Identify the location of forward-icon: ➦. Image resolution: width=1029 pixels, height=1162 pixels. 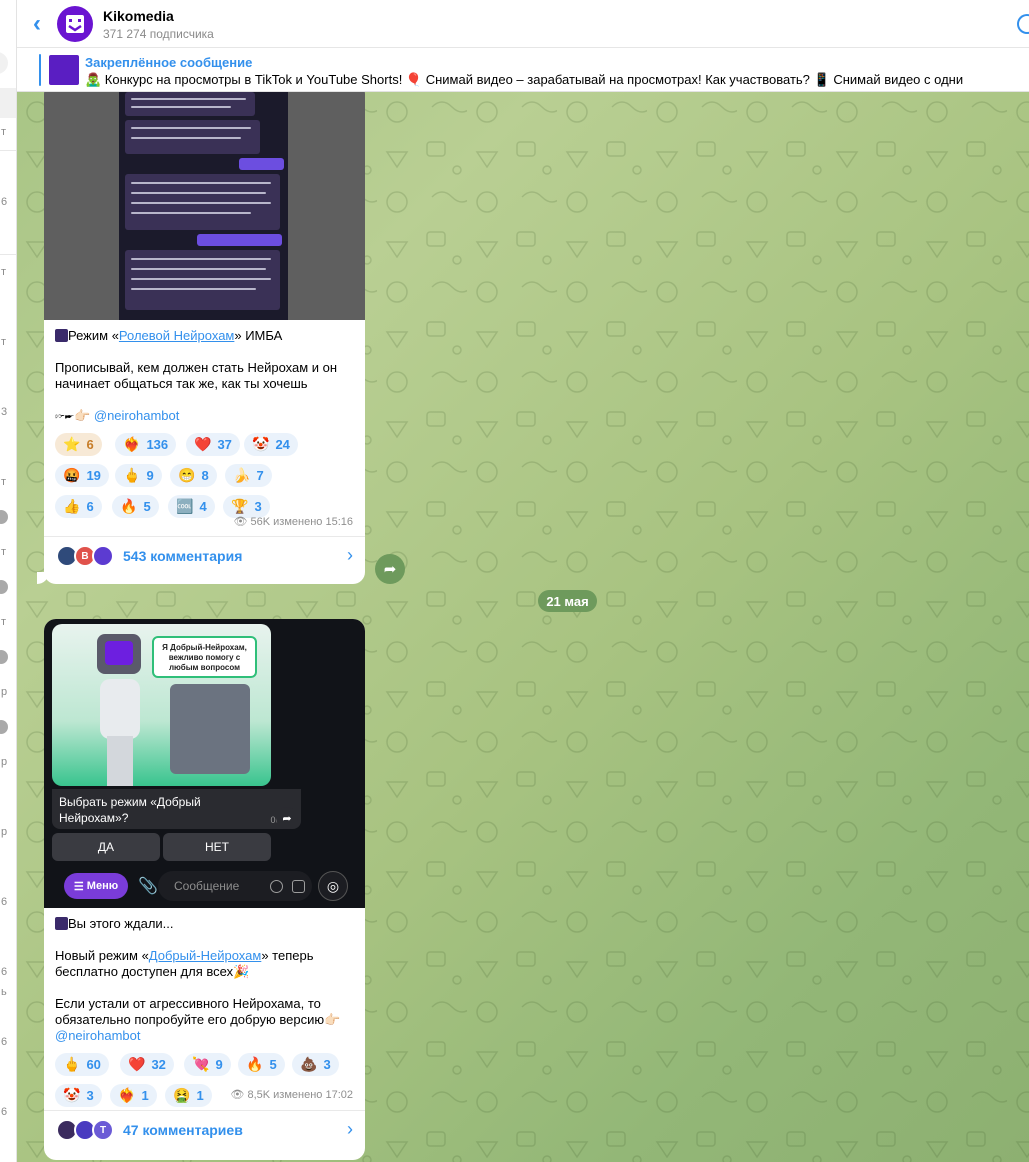
(287, 818).